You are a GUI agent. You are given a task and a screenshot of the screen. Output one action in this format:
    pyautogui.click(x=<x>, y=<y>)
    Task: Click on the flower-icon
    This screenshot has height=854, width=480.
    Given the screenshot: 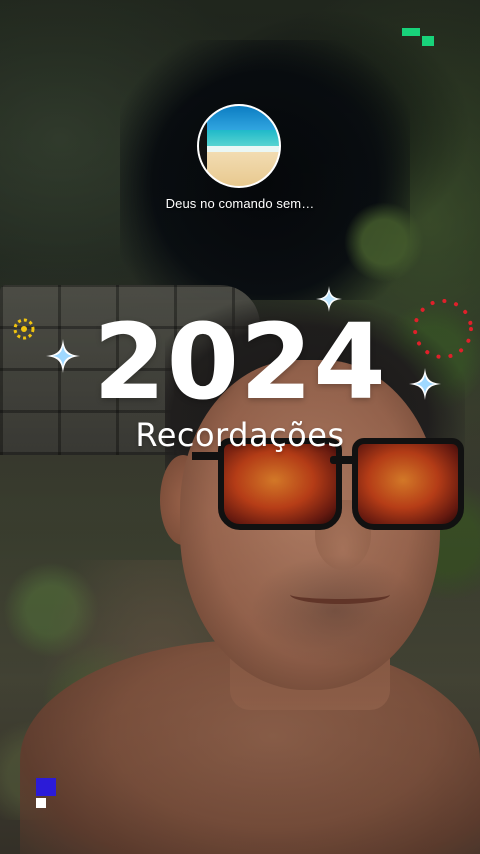 What is the action you would take?
    pyautogui.click(x=24, y=329)
    